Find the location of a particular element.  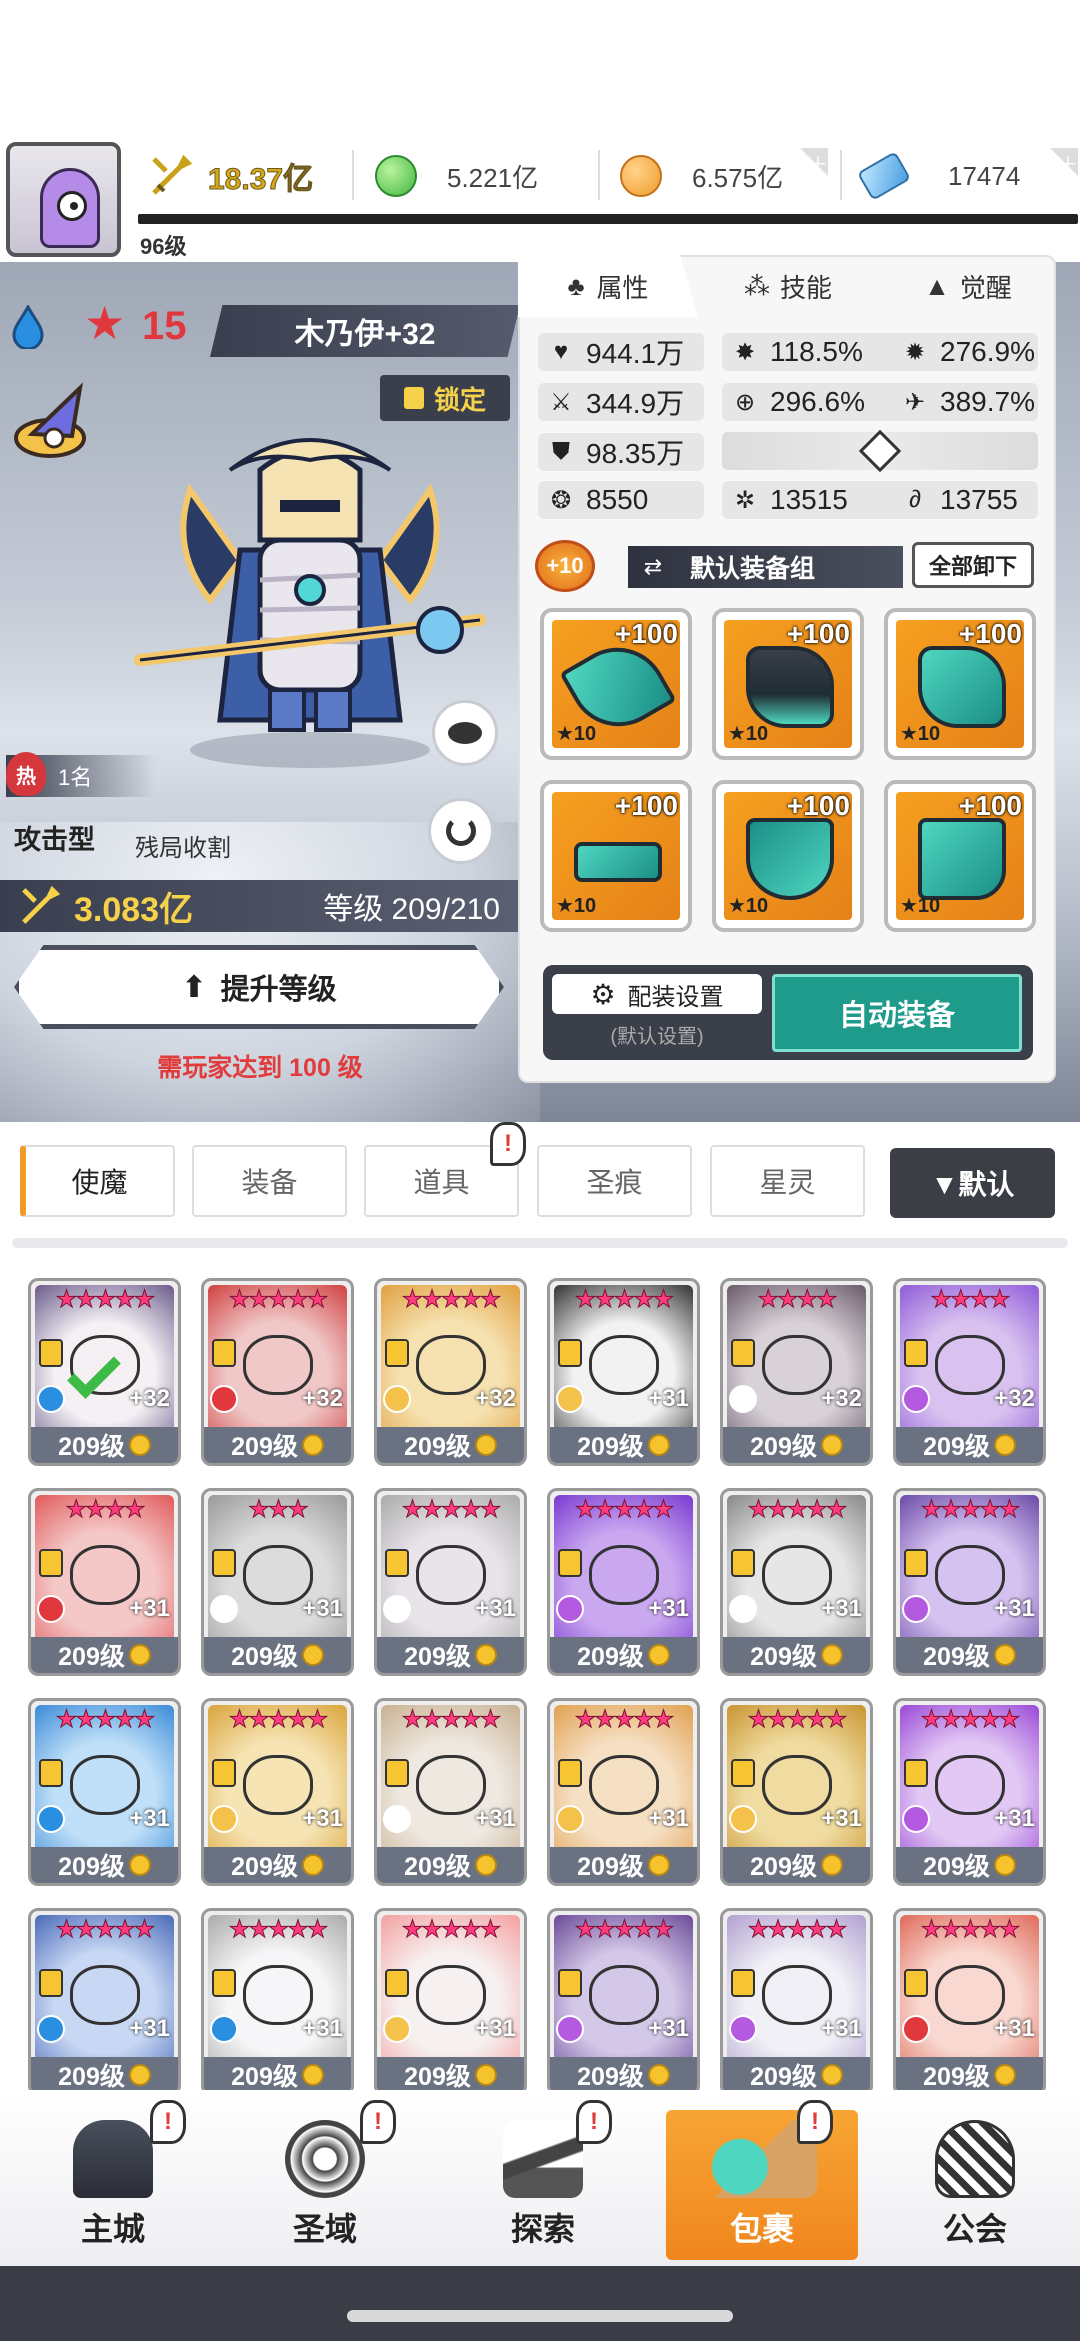

equip-slot-armor: +100 ★10 is located at coordinates (960, 684).